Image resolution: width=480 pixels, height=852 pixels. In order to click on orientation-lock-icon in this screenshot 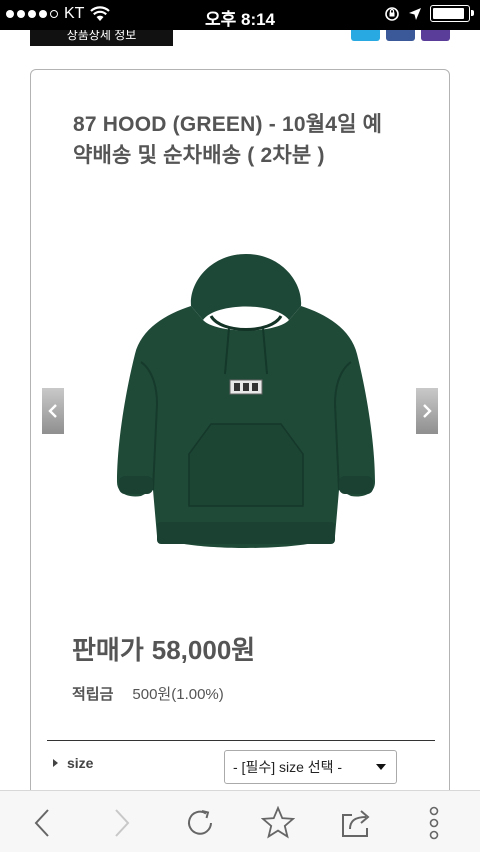, I will do `click(392, 13)`.